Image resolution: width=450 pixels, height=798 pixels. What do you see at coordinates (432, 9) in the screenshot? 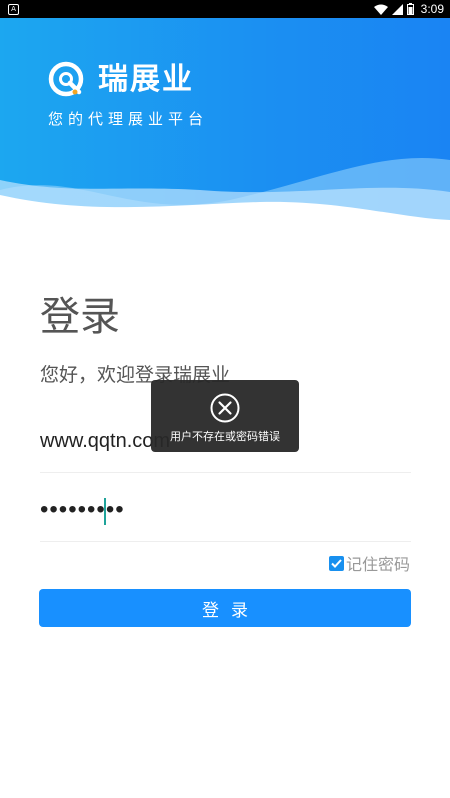
I see `status-time: 3:09` at bounding box center [432, 9].